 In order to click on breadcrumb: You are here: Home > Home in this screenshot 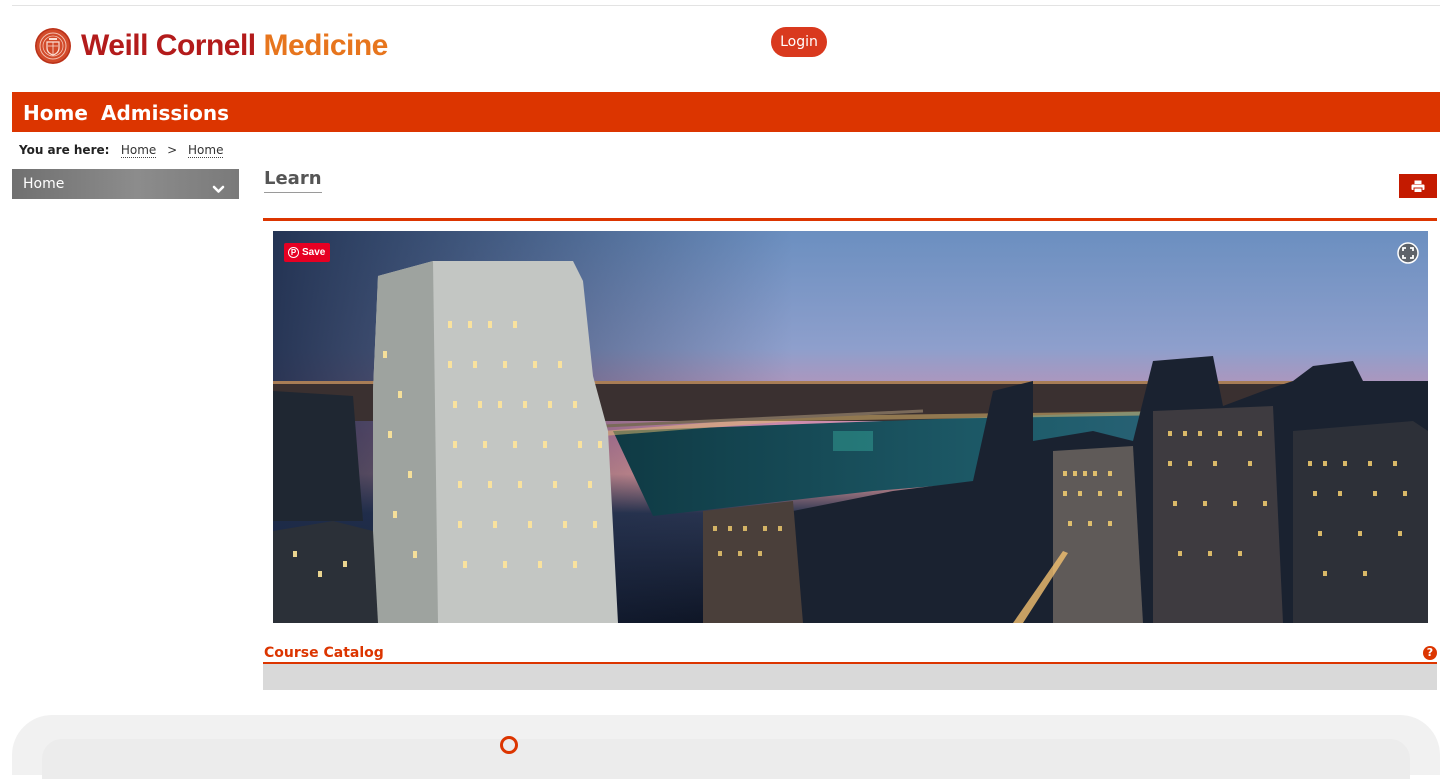, I will do `click(121, 150)`.